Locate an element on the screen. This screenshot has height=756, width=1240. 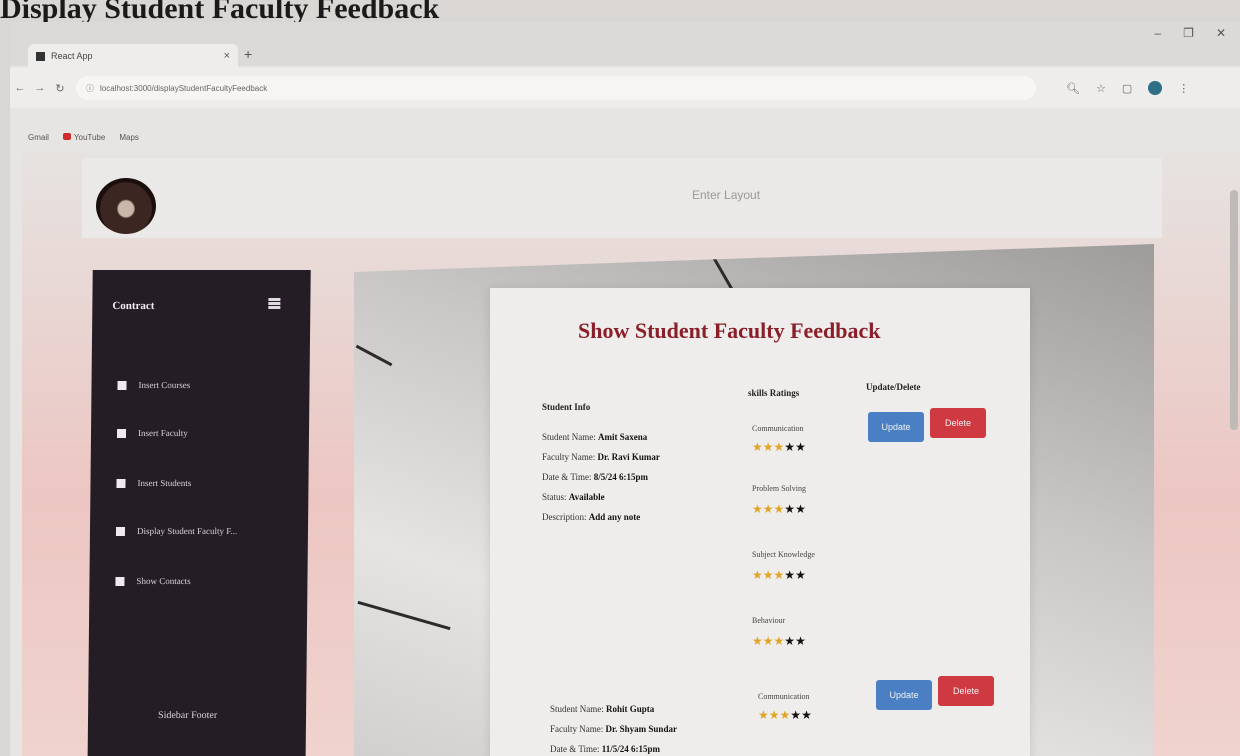
field-label: Faculty Name: is located at coordinates (569, 457).